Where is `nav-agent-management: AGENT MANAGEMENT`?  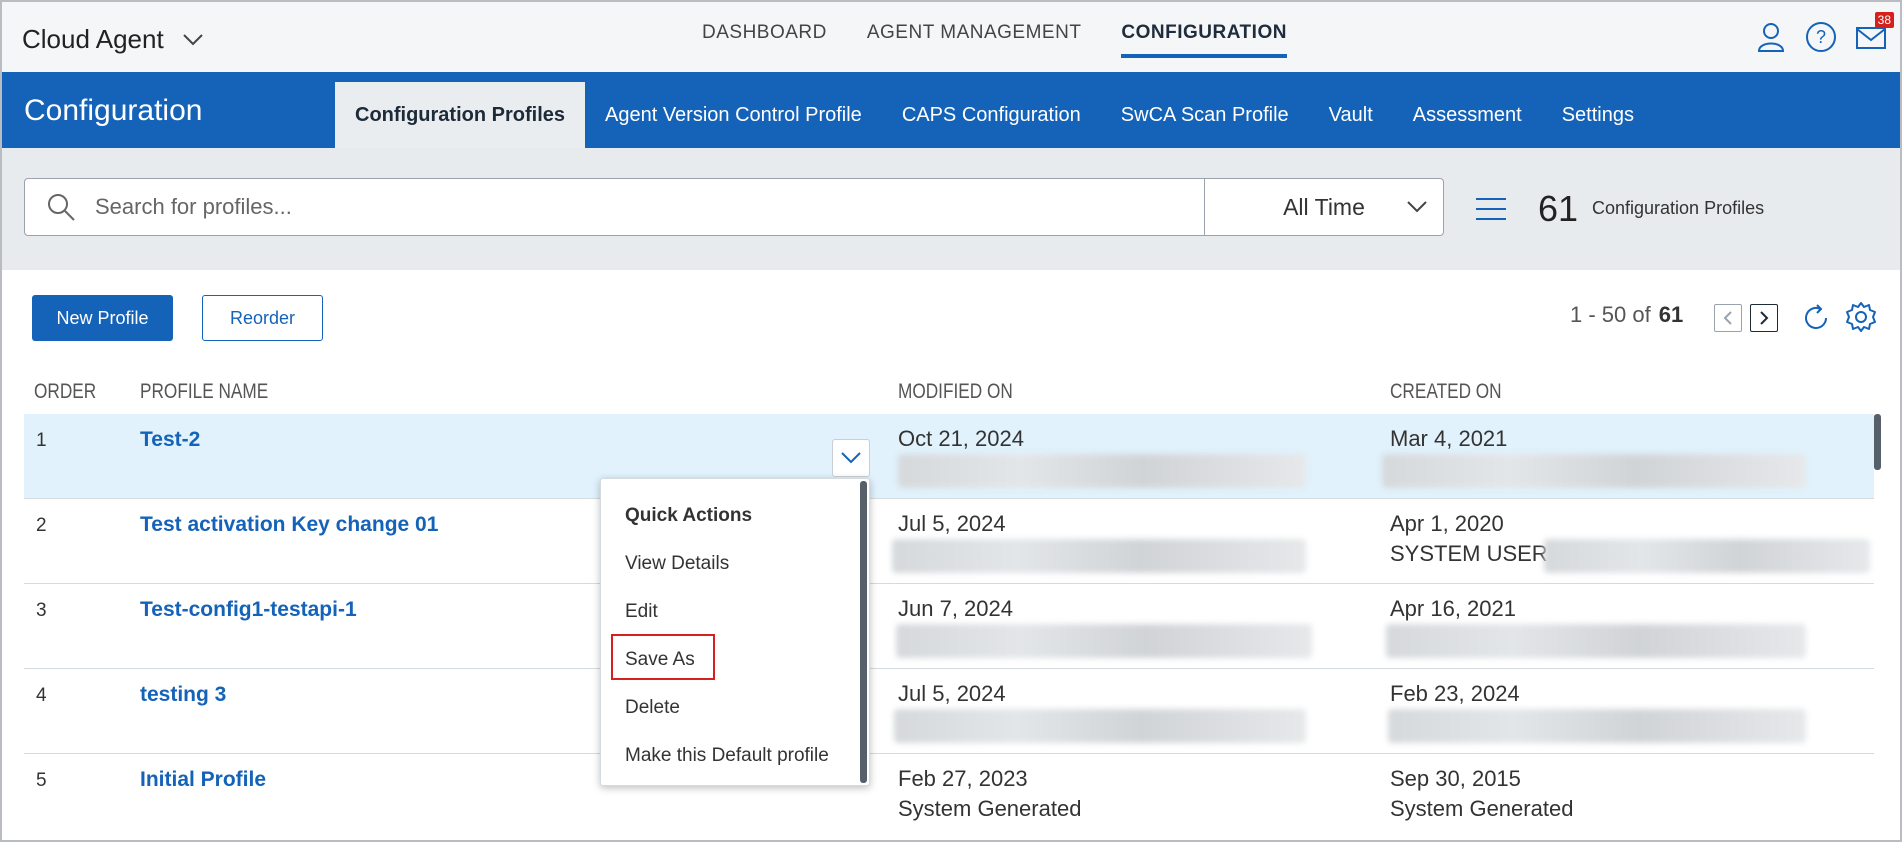 nav-agent-management: AGENT MANAGEMENT is located at coordinates (974, 40).